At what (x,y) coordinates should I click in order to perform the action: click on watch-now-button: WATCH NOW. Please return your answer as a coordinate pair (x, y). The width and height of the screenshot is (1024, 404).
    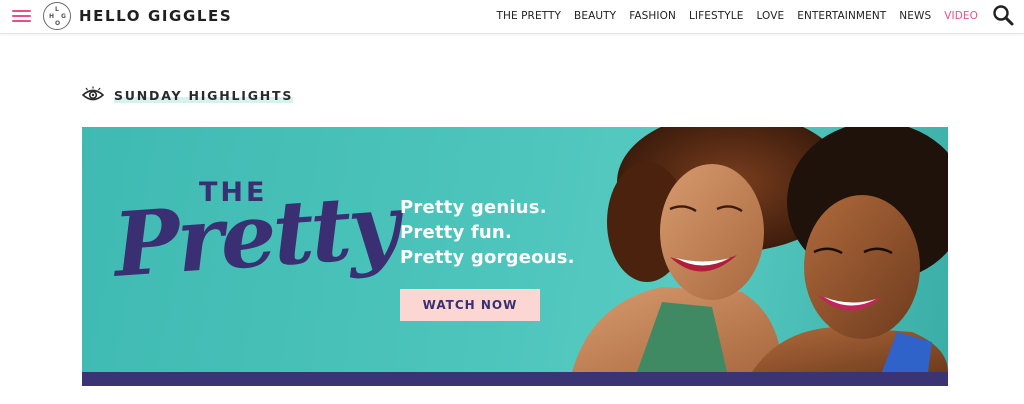
    Looking at the image, I should click on (470, 305).